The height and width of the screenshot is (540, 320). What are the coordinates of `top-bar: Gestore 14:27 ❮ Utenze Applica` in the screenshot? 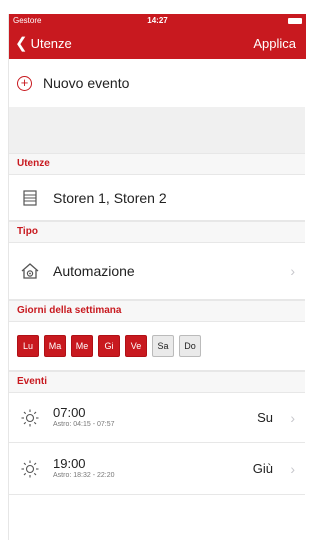 It's located at (157, 36).